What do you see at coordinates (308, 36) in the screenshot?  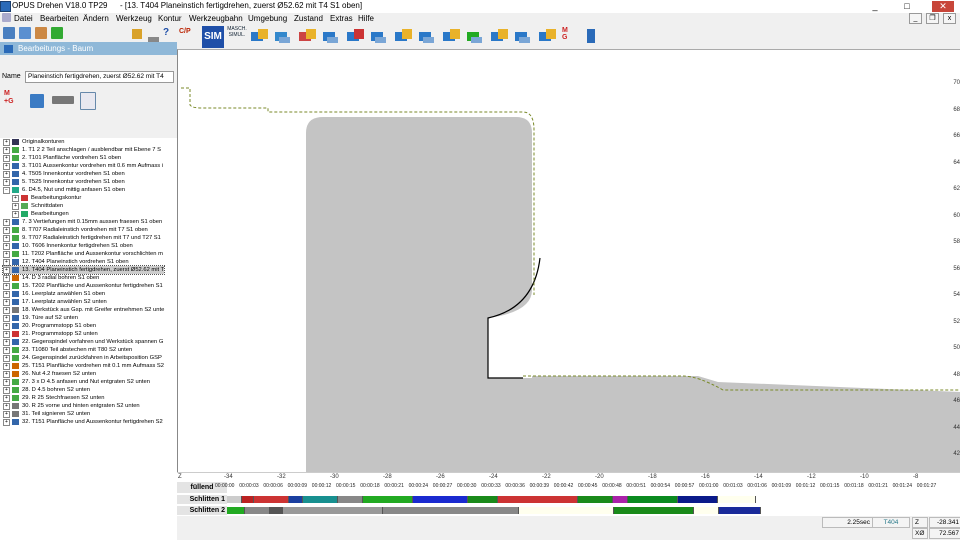 I see `grooving-icon` at bounding box center [308, 36].